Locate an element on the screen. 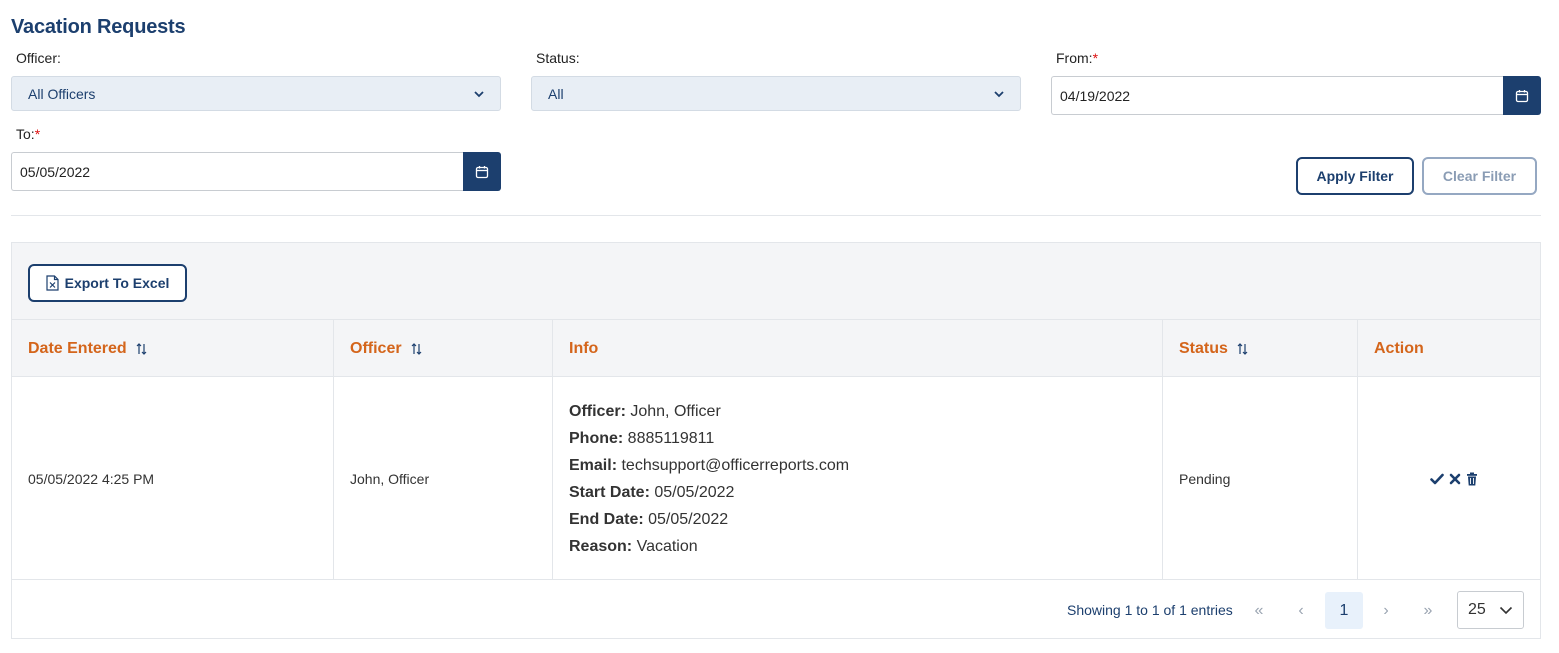  officer-select-value: All Officers is located at coordinates (62, 93).